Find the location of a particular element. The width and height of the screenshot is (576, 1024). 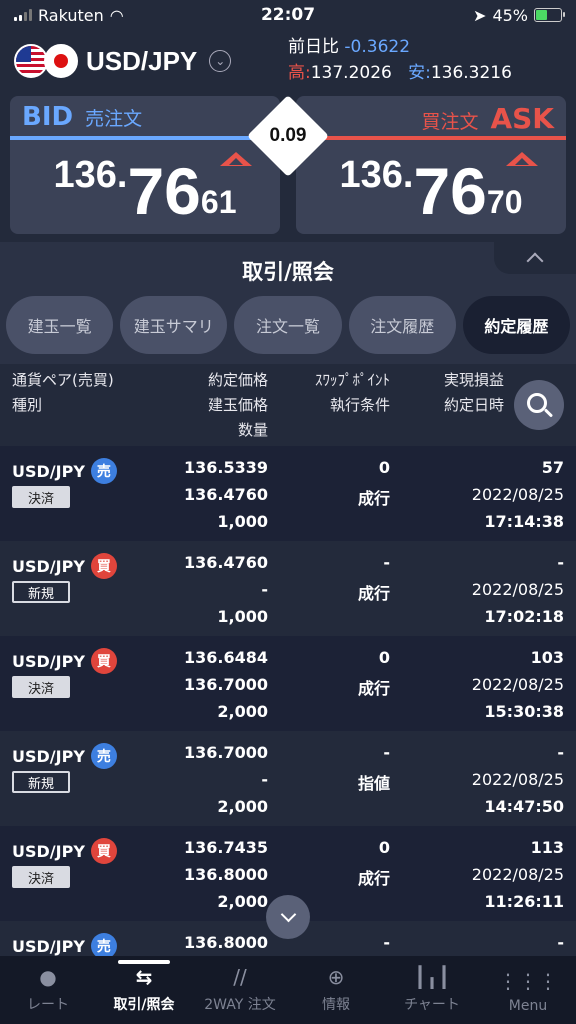

candlestick-chart-icon: ┃╻┃ is located at coordinates (432, 977).